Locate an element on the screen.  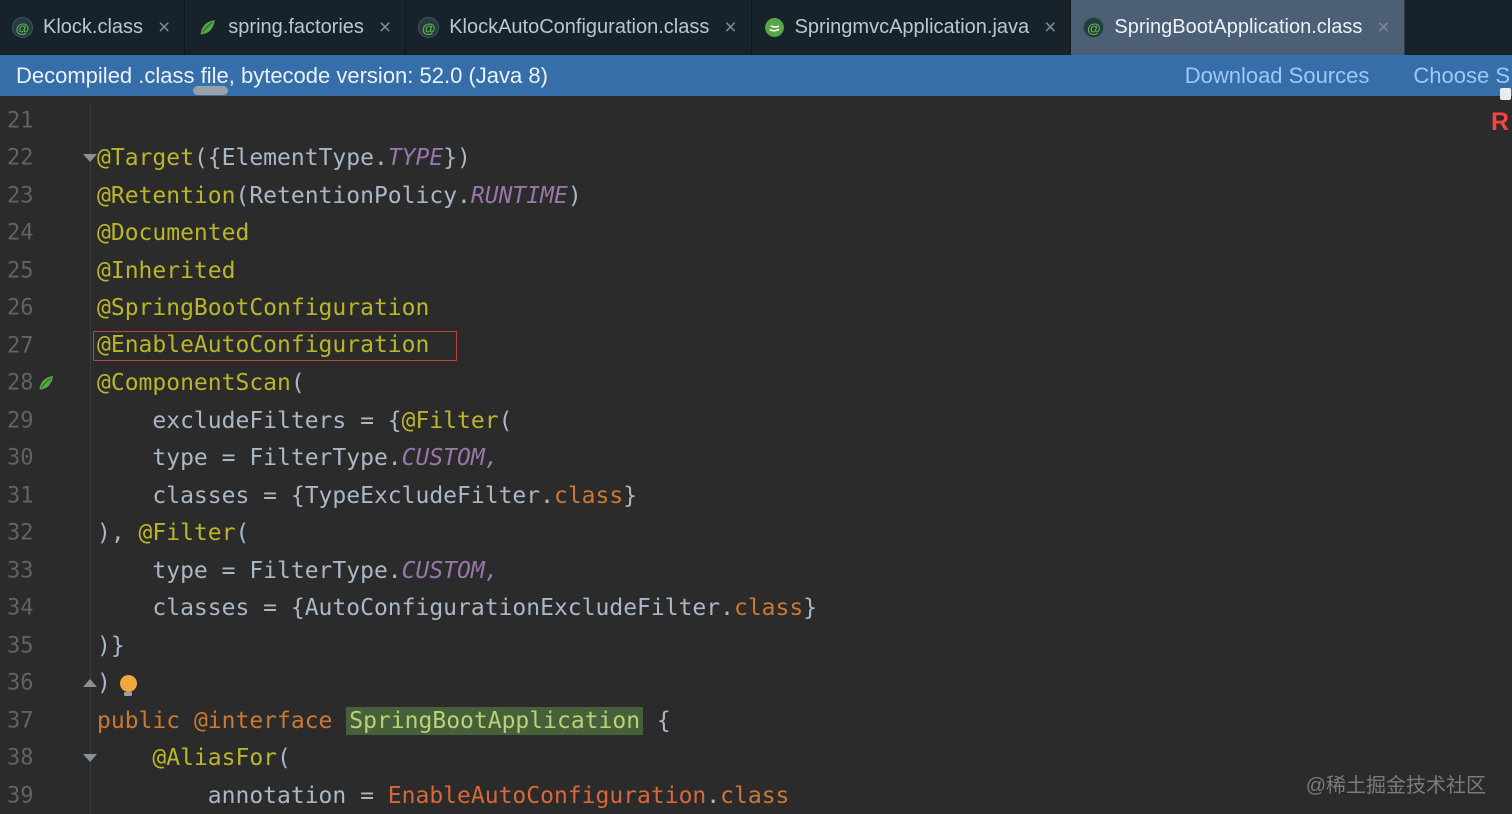
line-number: 31 is located at coordinates (20, 496).